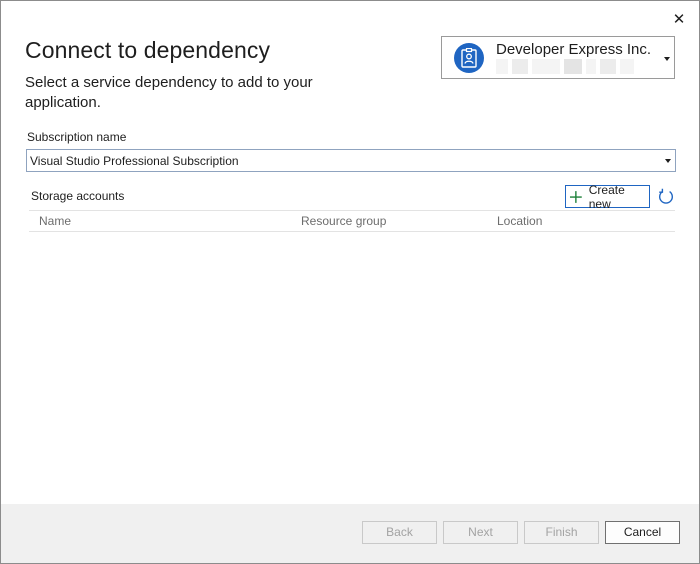 The width and height of the screenshot is (700, 564). I want to click on table-header: Name Resource group Location, so click(352, 221).